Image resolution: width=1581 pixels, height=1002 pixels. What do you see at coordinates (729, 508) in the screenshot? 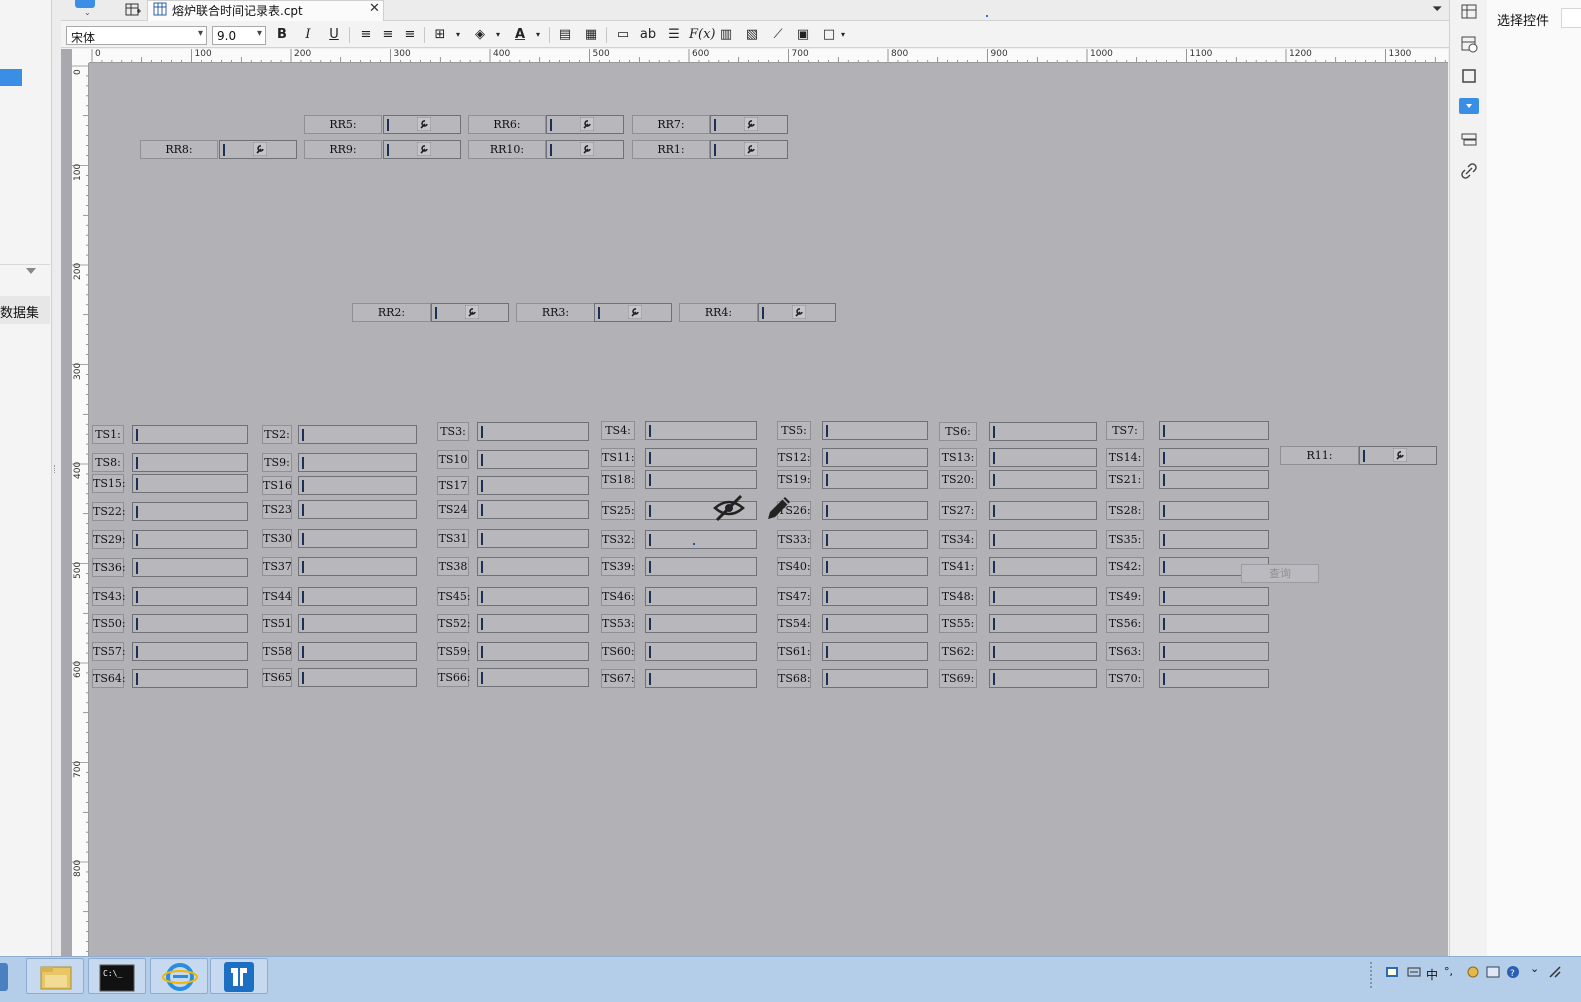
I see `hide-eye-icon` at bounding box center [729, 508].